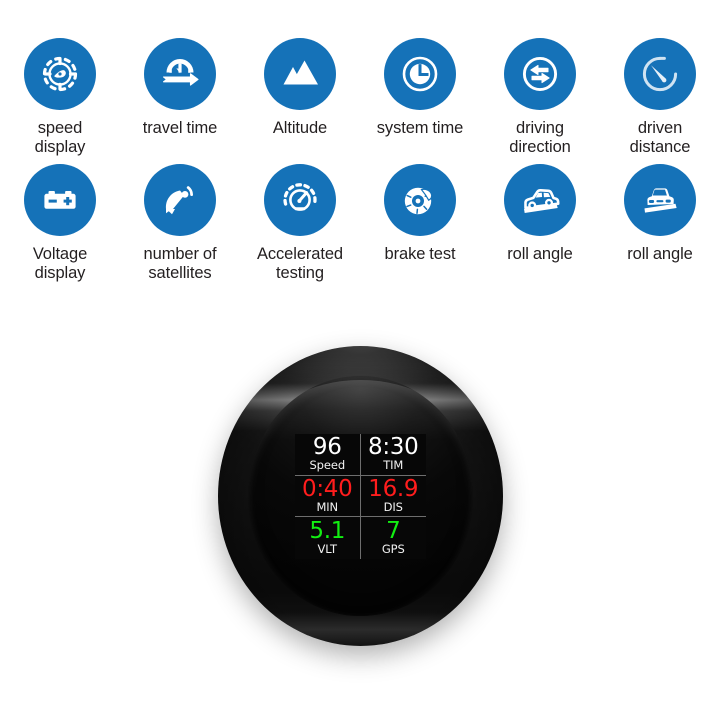 Image resolution: width=720 pixels, height=720 pixels. I want to click on car-side-slope-icon, so click(540, 200).